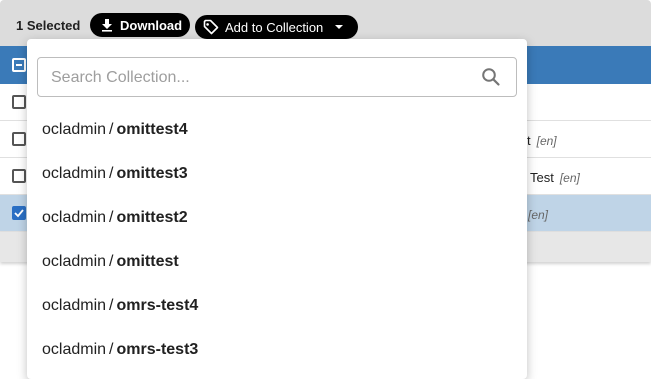  I want to click on row-name-cell: t [en], so click(542, 140).